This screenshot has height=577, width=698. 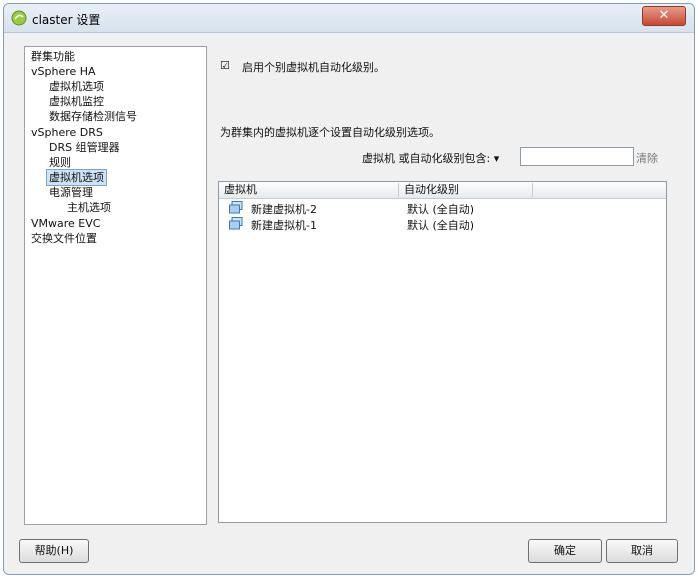 I want to click on column-header-automation-level: 自动化级别, so click(x=466, y=190).